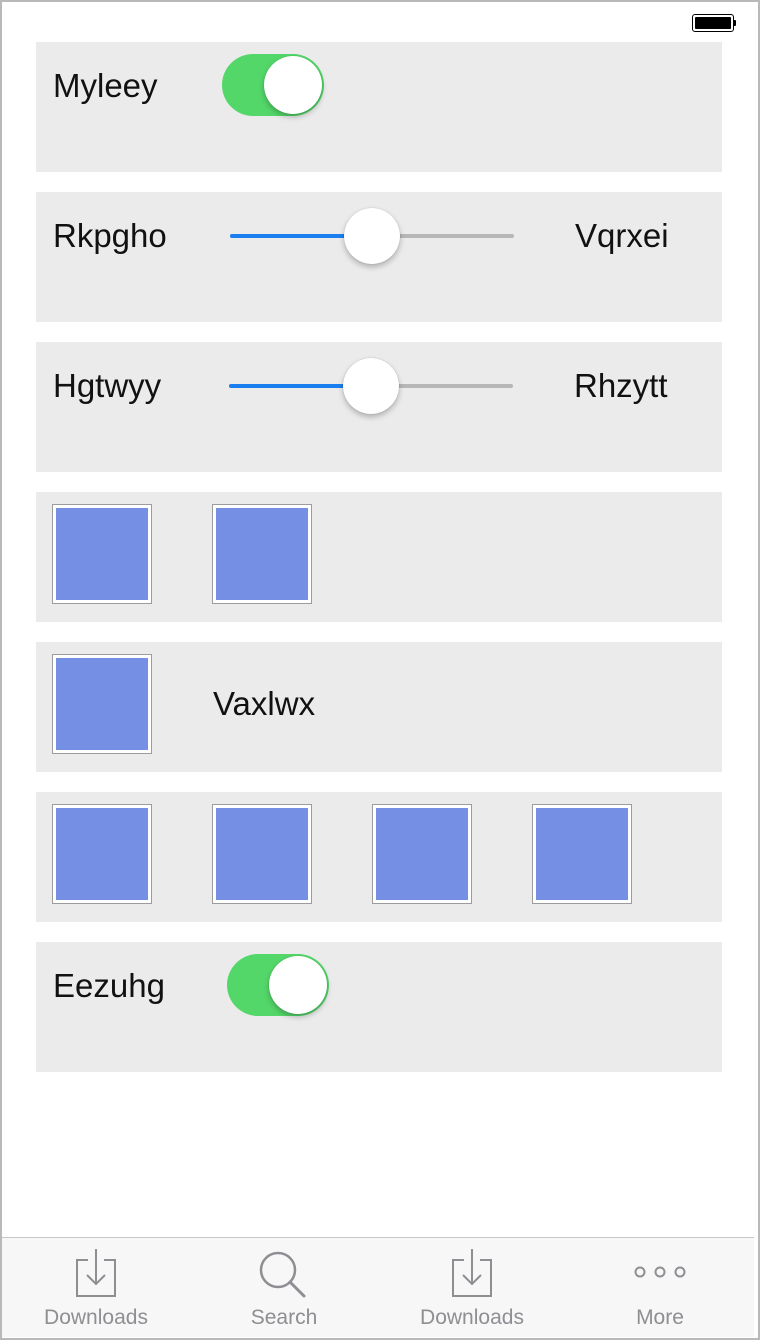 This screenshot has width=760, height=1340. What do you see at coordinates (622, 235) in the screenshot?
I see `slider-max-label: Vqrxei` at bounding box center [622, 235].